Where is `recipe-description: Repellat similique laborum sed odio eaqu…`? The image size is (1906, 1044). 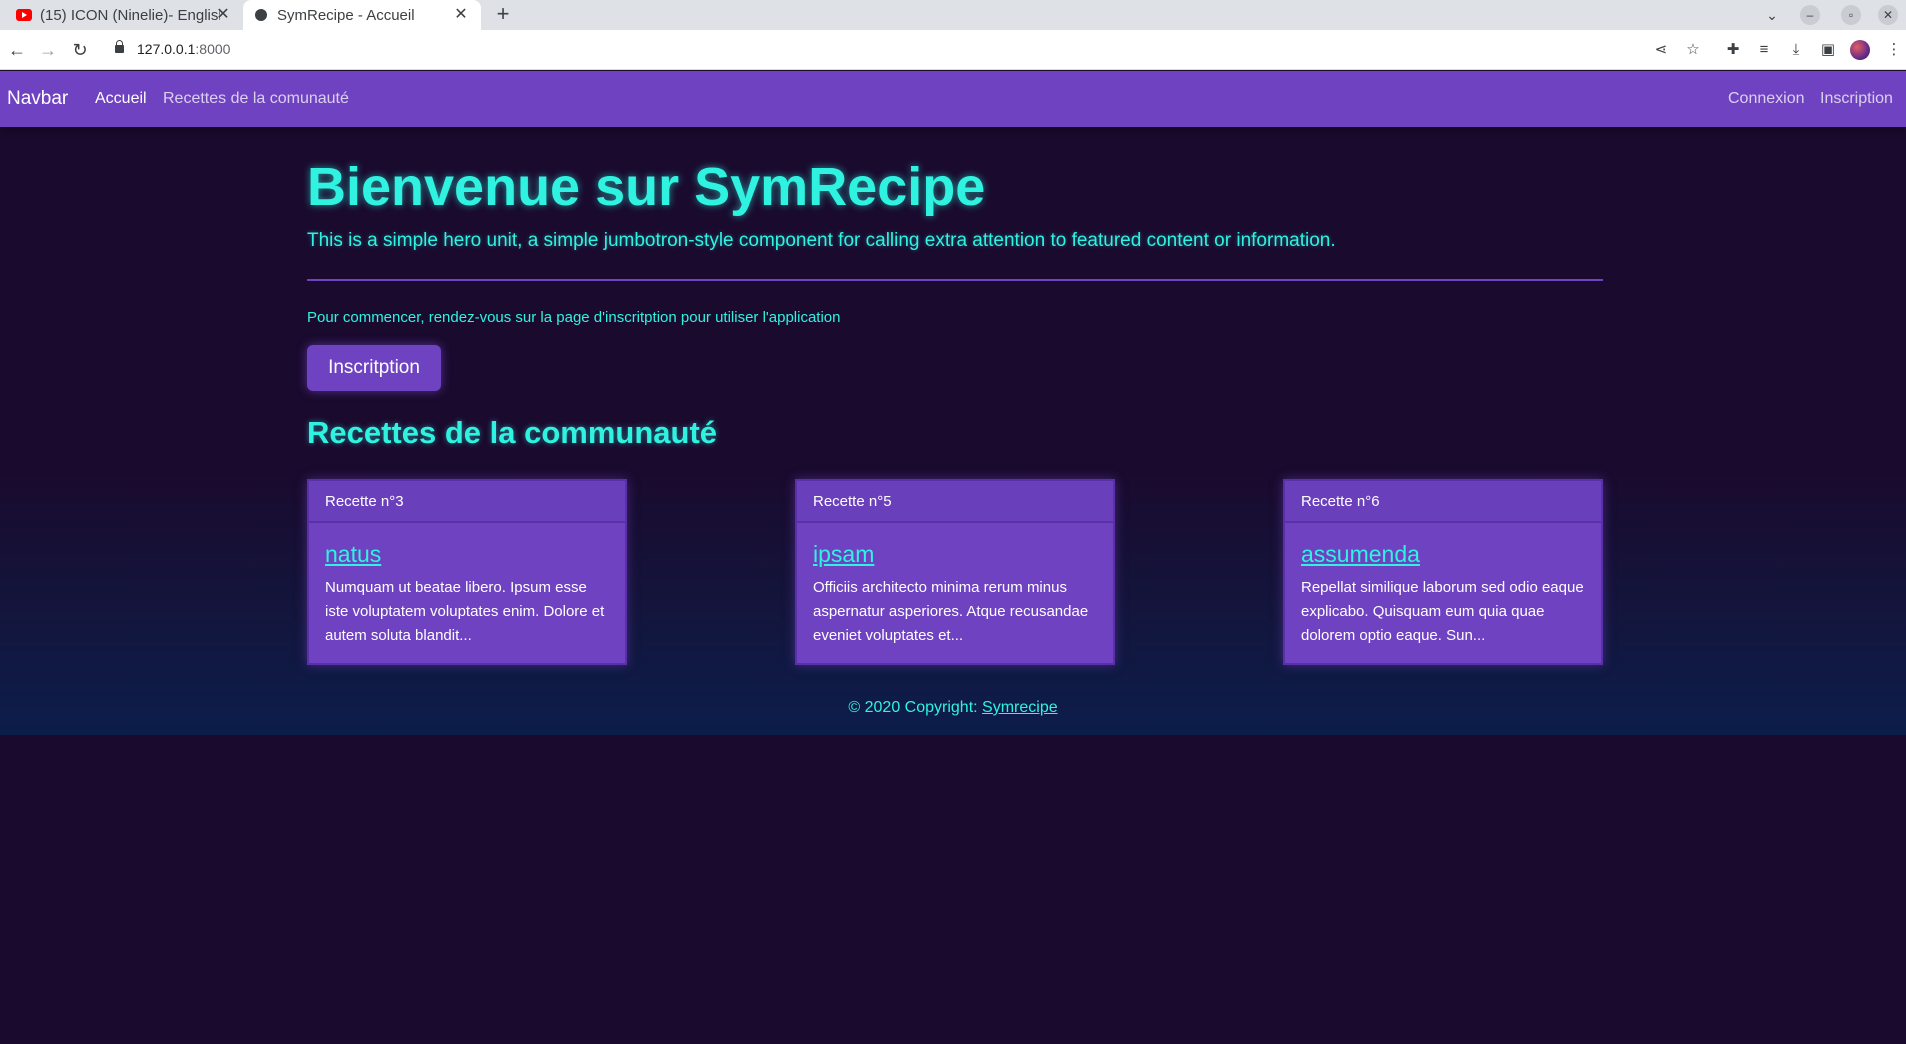
recipe-description: Repellat similique laborum sed odio eaqu… is located at coordinates (1442, 611).